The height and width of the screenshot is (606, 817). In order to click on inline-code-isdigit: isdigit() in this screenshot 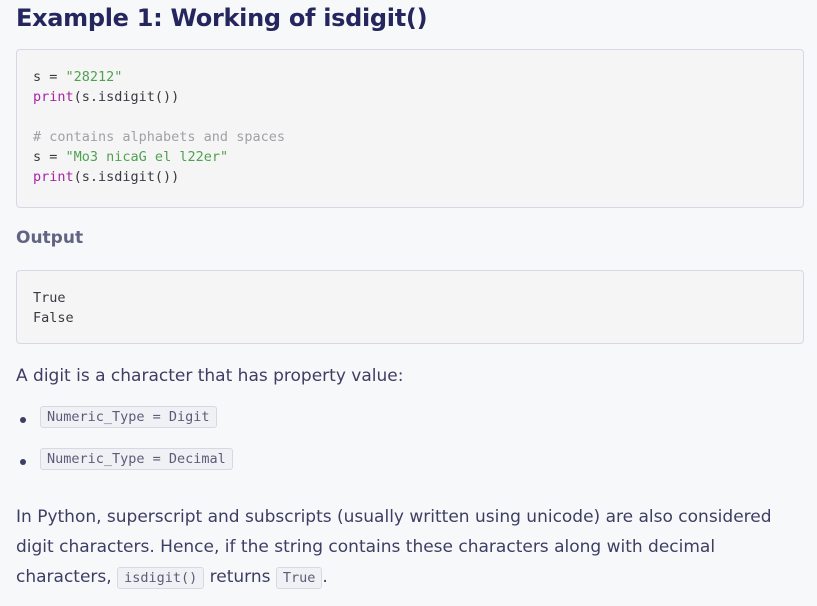, I will do `click(161, 578)`.